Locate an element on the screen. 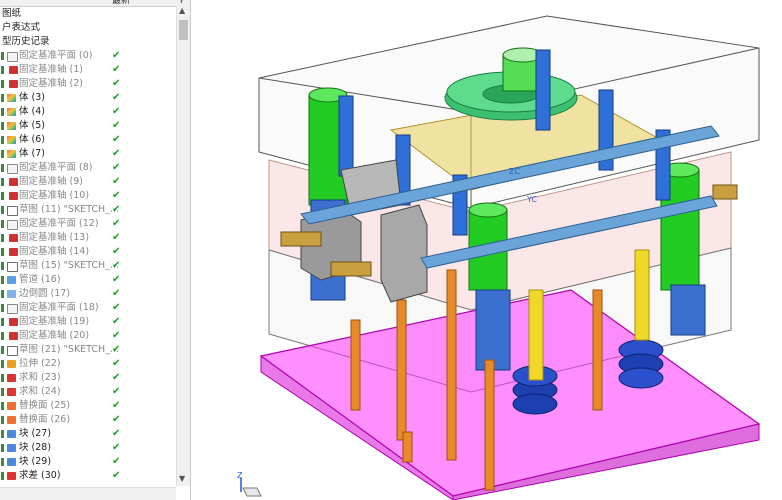 This screenshot has width=782, height=500. feature-row: 户表达式 is located at coordinates (88, 28).